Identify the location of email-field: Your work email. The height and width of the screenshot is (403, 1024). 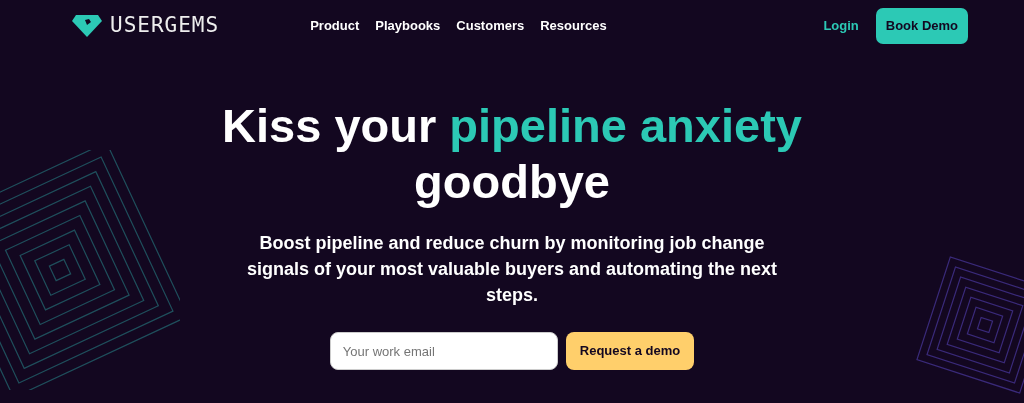
(443, 351).